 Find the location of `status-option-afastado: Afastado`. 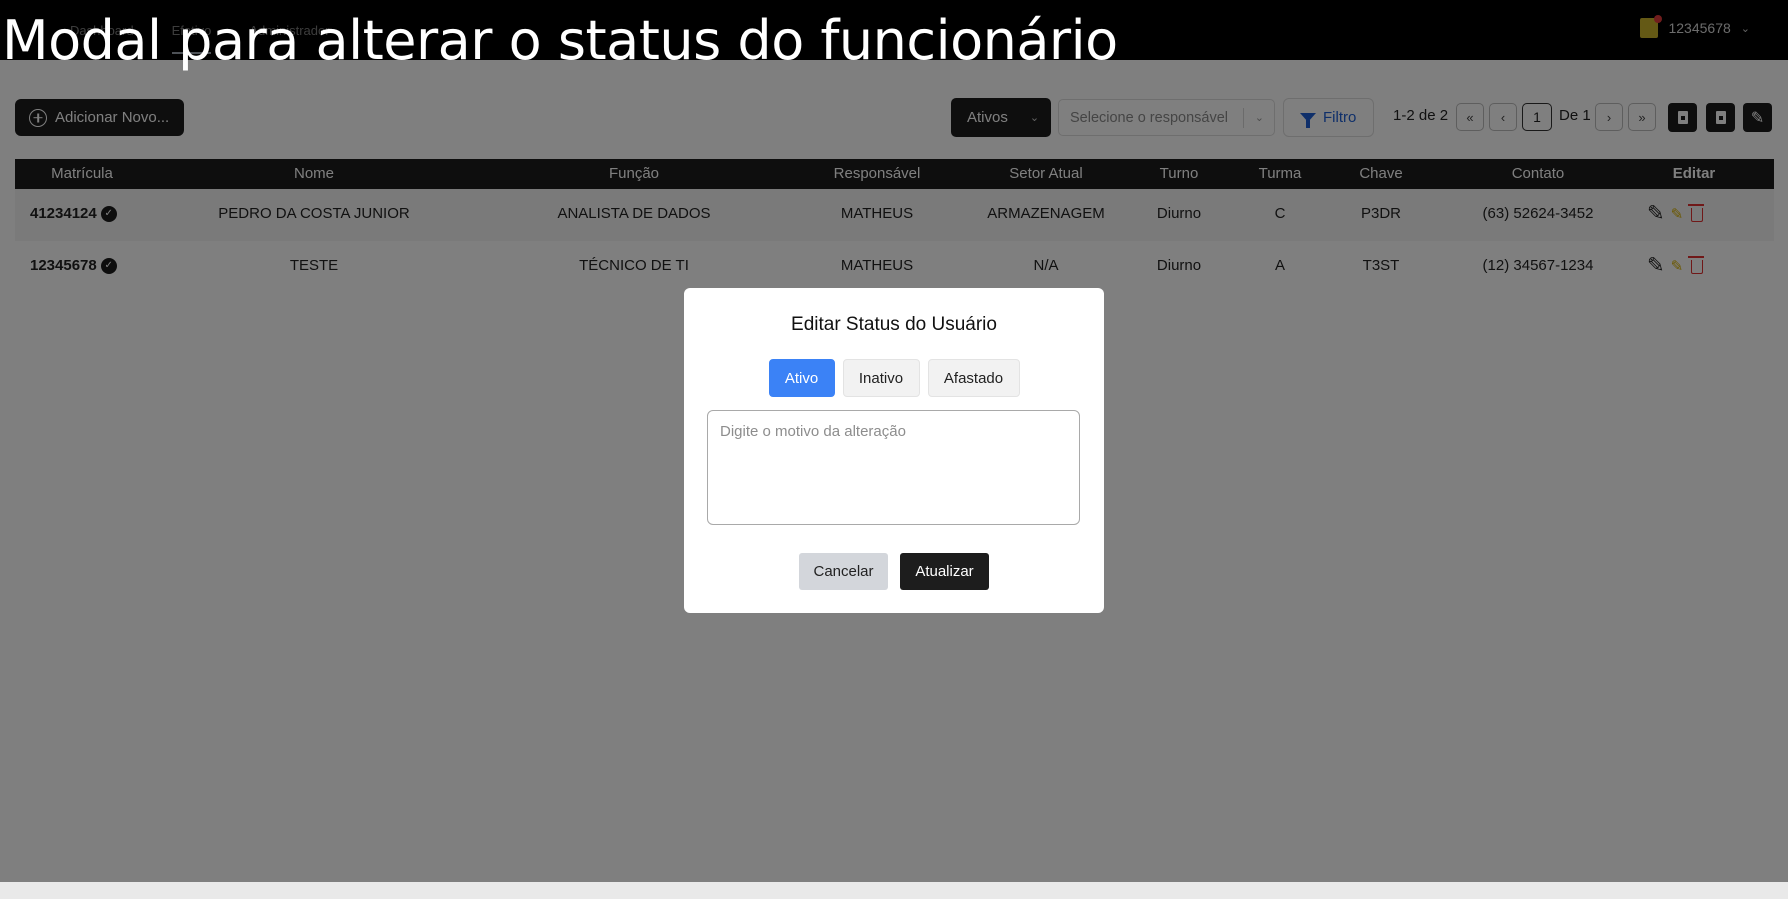

status-option-afastado: Afastado is located at coordinates (973, 378).